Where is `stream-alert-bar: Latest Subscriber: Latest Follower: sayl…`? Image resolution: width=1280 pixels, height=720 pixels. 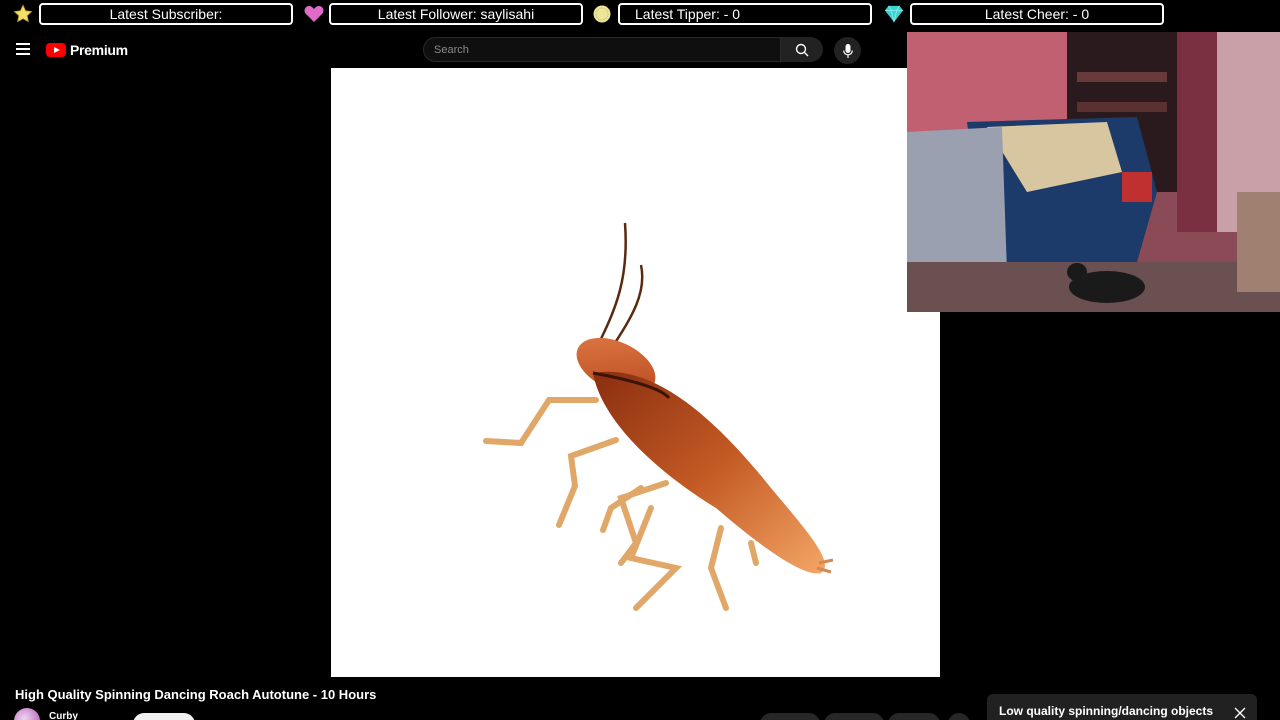
stream-alert-bar: Latest Subscriber: Latest Follower: sayl… is located at coordinates (640, 14).